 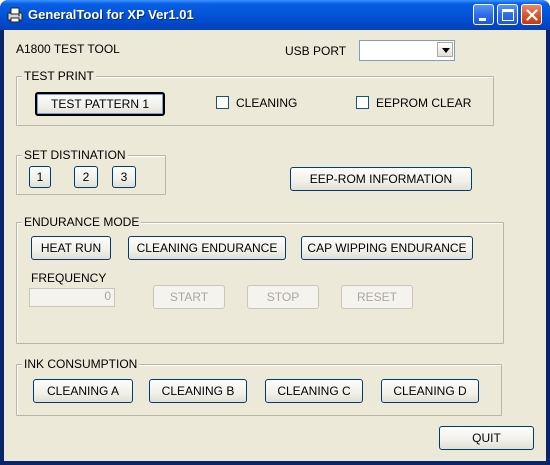 What do you see at coordinates (275, 15) in the screenshot?
I see `title-bar: GeneralTool for XP Ver1.01` at bounding box center [275, 15].